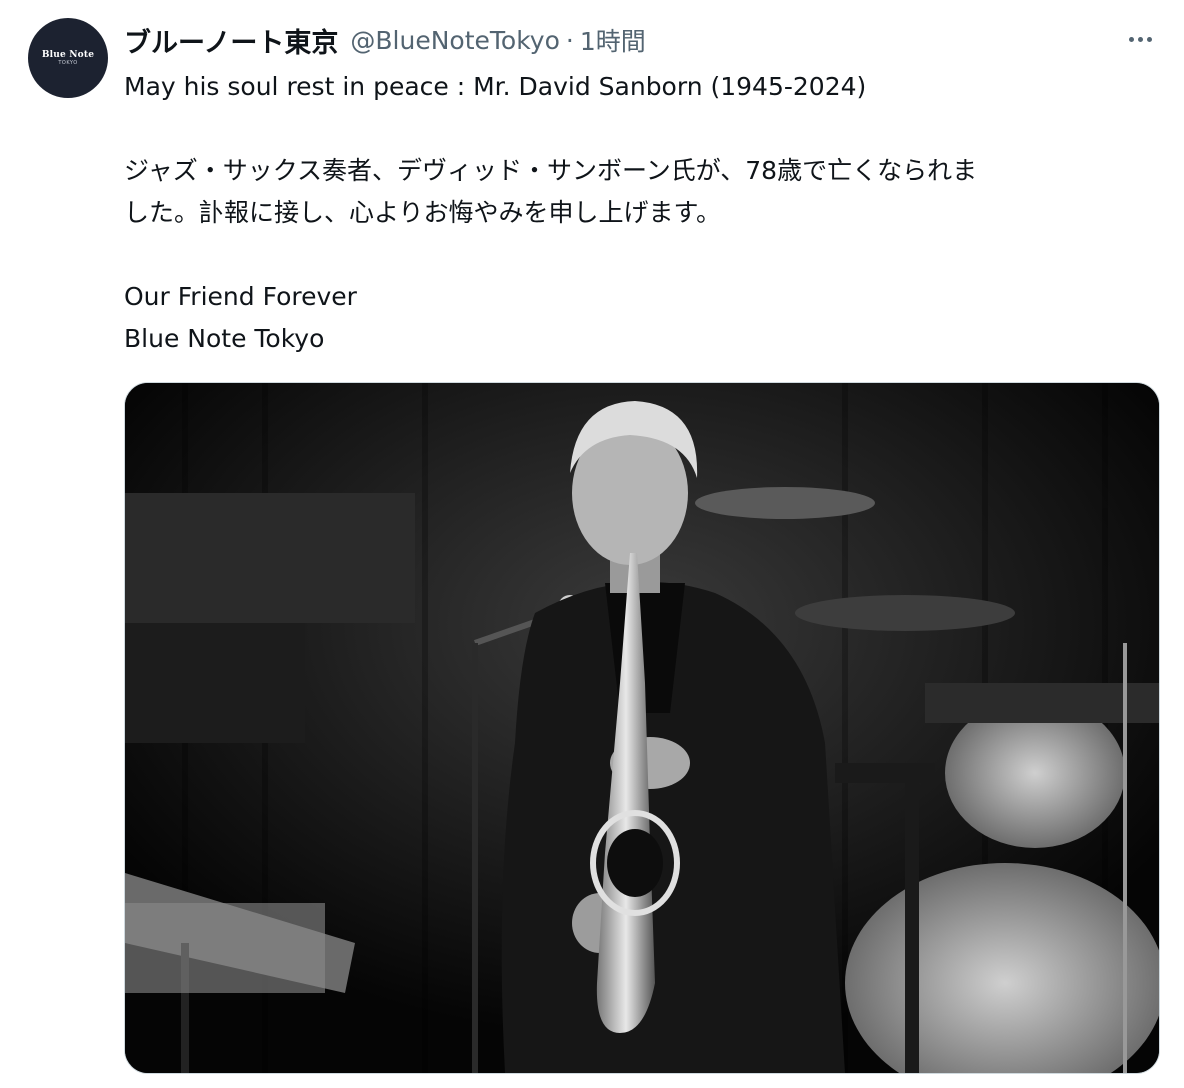 This screenshot has width=1184, height=1088. I want to click on more-horizontal-icon, so click(1140, 39).